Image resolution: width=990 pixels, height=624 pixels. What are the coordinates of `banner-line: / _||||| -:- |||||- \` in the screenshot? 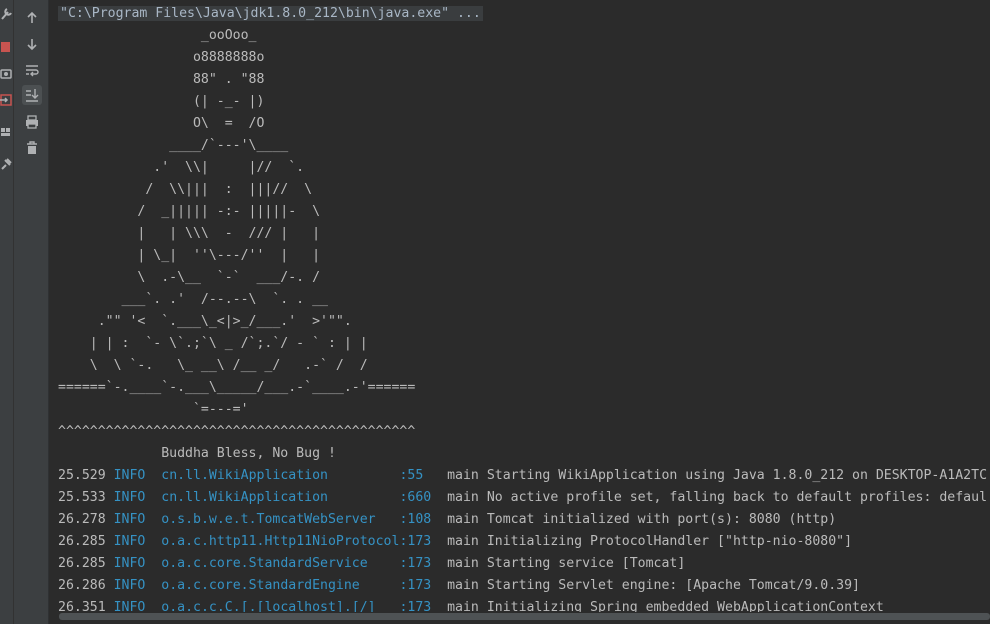 It's located at (189, 211).